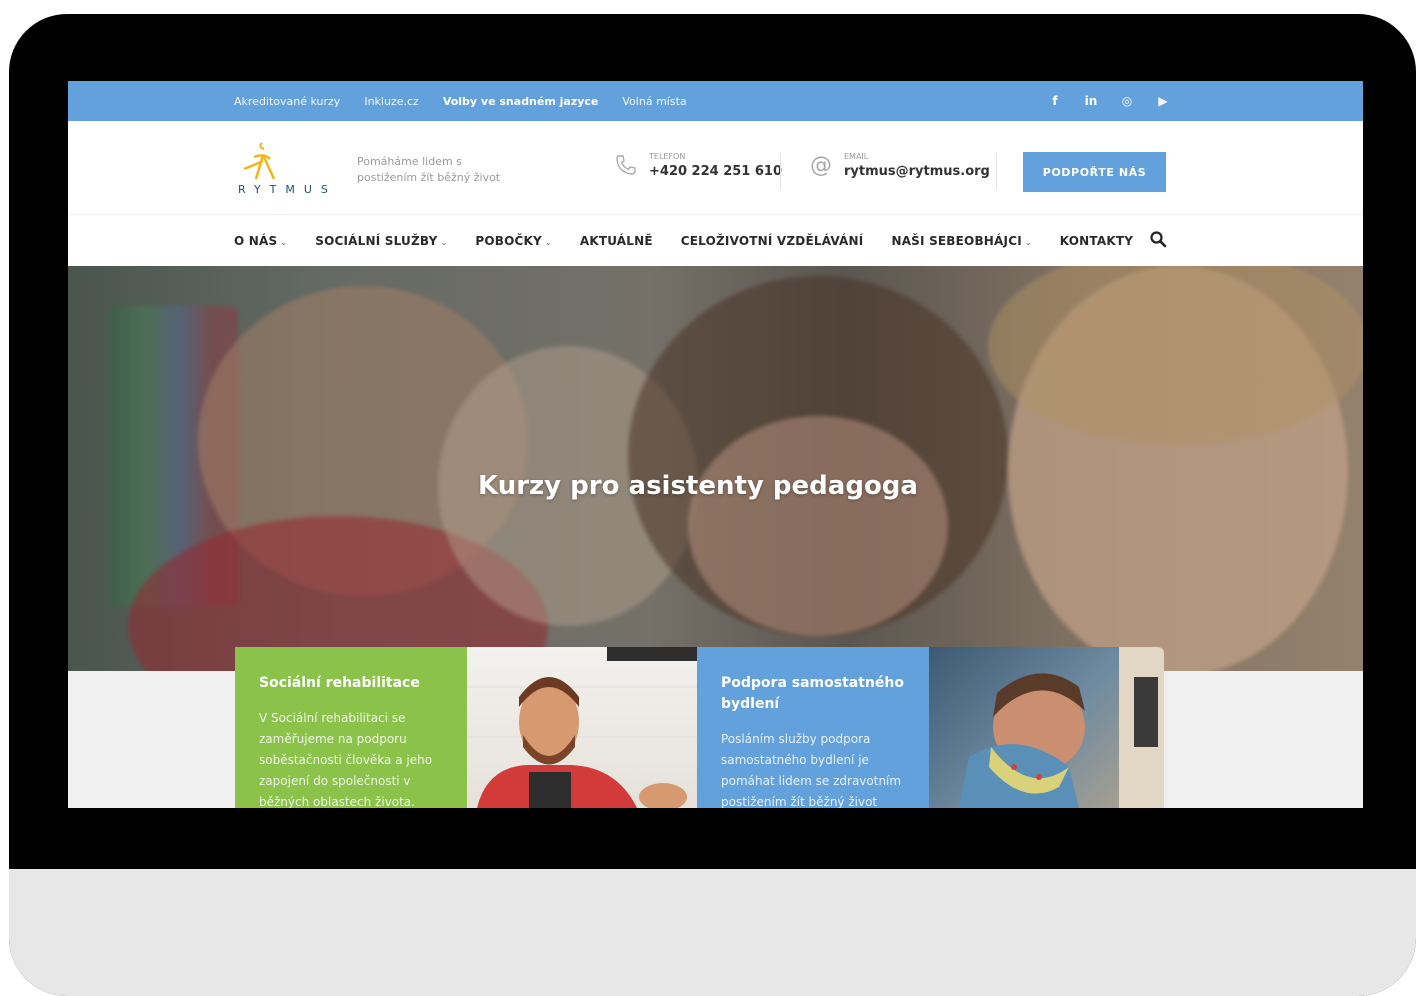 Image resolution: width=1416 pixels, height=996 pixels. What do you see at coordinates (917, 172) in the screenshot?
I see `email-address: rytmus@rytmus.org` at bounding box center [917, 172].